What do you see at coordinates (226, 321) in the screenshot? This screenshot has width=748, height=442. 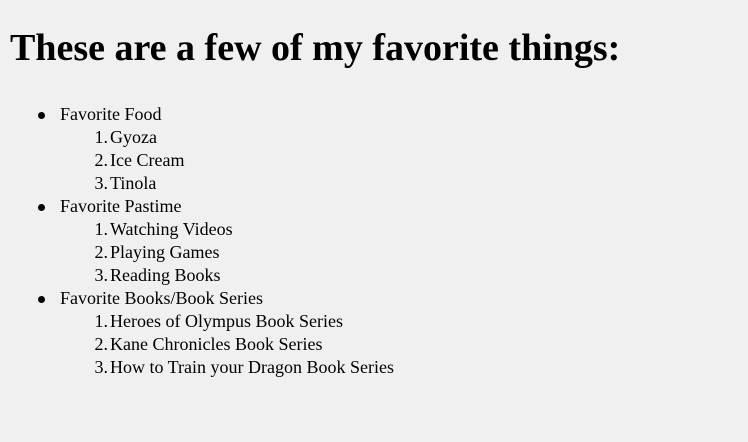 I see `item-label: Heroes of Olympus Book Series` at bounding box center [226, 321].